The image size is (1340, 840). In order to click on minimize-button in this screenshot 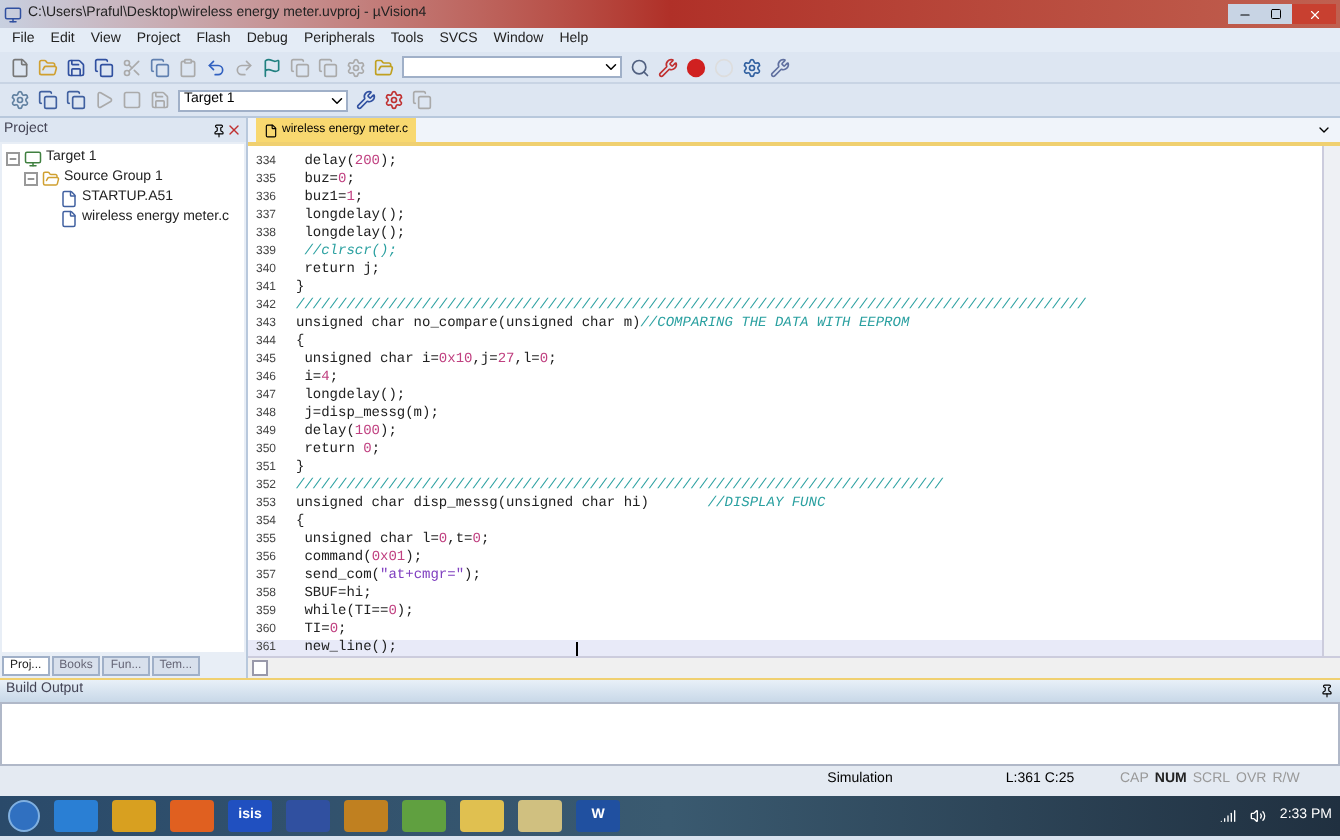, I will do `click(1244, 14)`.